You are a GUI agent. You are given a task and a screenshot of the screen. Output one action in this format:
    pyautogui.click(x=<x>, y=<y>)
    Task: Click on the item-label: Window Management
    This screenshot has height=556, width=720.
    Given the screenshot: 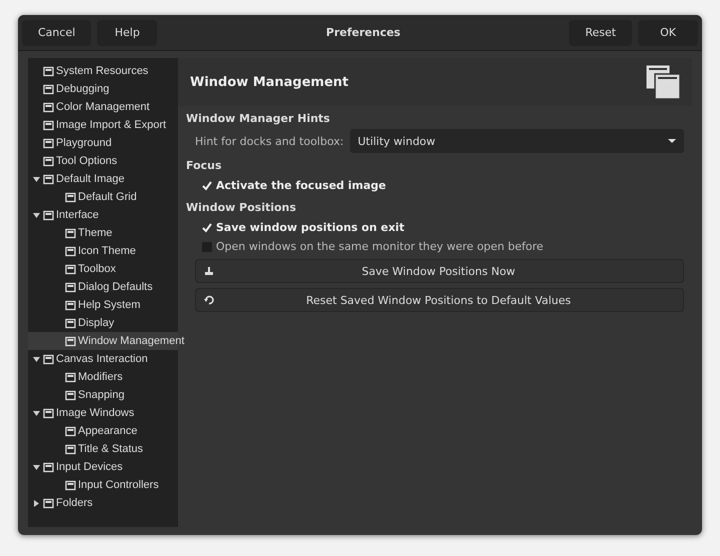 What is the action you would take?
    pyautogui.click(x=131, y=341)
    